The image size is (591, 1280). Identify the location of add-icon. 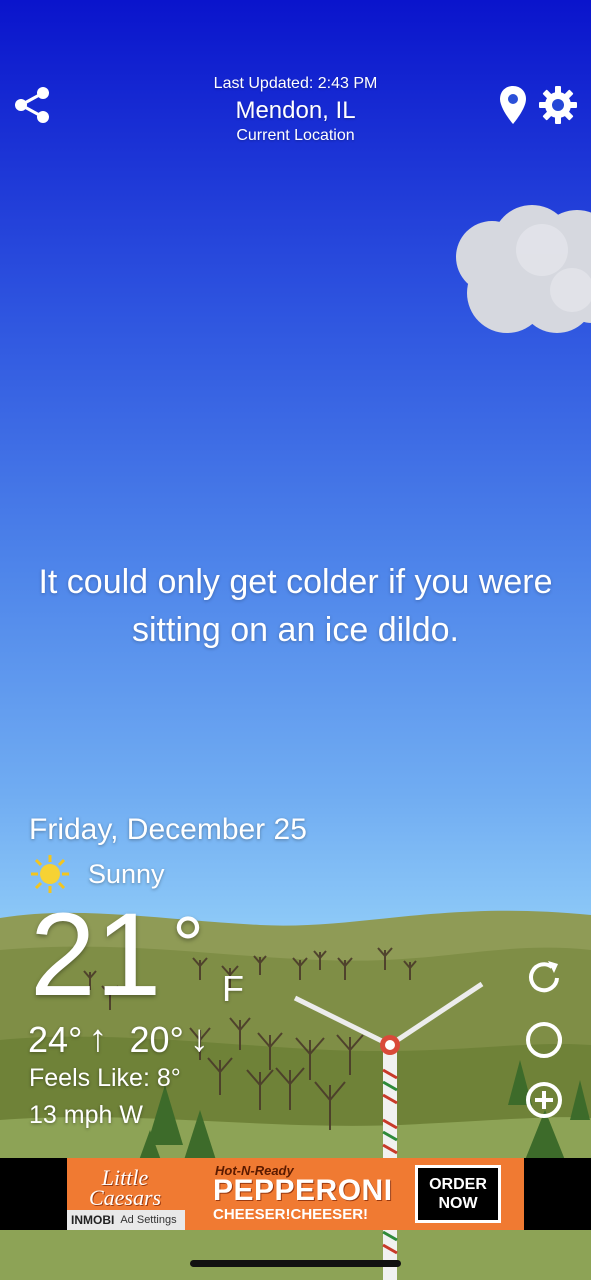
(544, 1100).